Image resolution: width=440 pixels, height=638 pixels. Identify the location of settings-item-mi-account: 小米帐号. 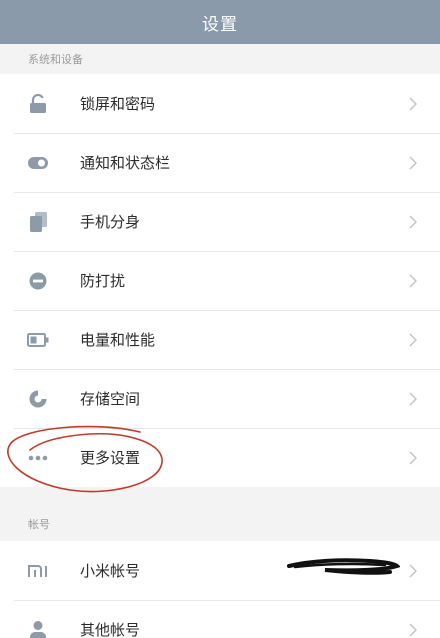
(220, 570).